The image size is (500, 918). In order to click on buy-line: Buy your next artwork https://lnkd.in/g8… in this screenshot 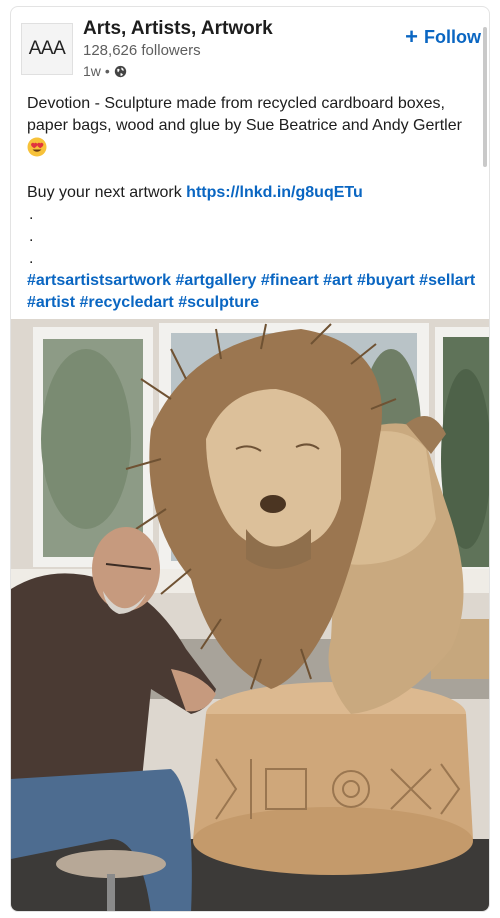, I will do `click(252, 193)`.